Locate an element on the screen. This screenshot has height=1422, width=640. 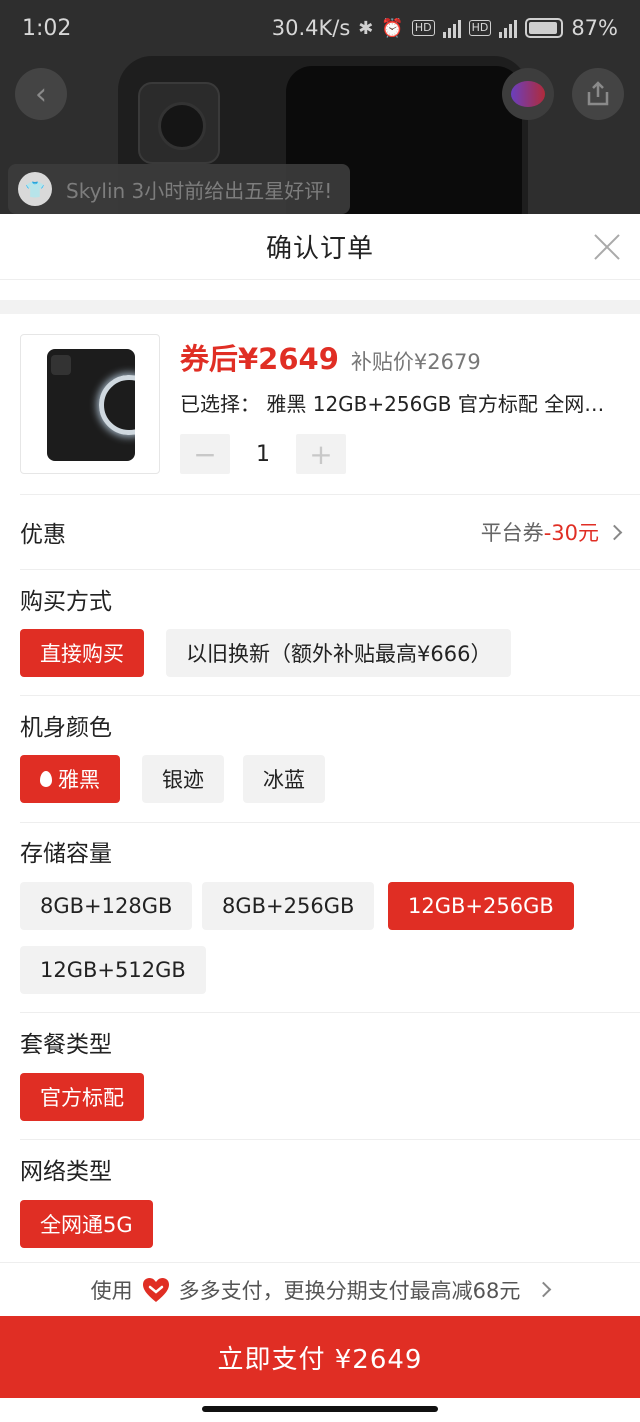
alarm-icon: ⏰ is located at coordinates (392, 28).